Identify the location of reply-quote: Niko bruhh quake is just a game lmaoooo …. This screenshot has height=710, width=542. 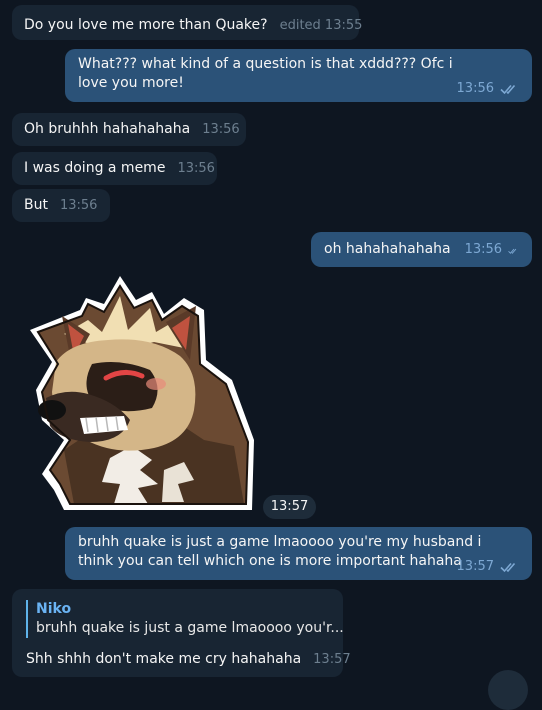
(185, 619).